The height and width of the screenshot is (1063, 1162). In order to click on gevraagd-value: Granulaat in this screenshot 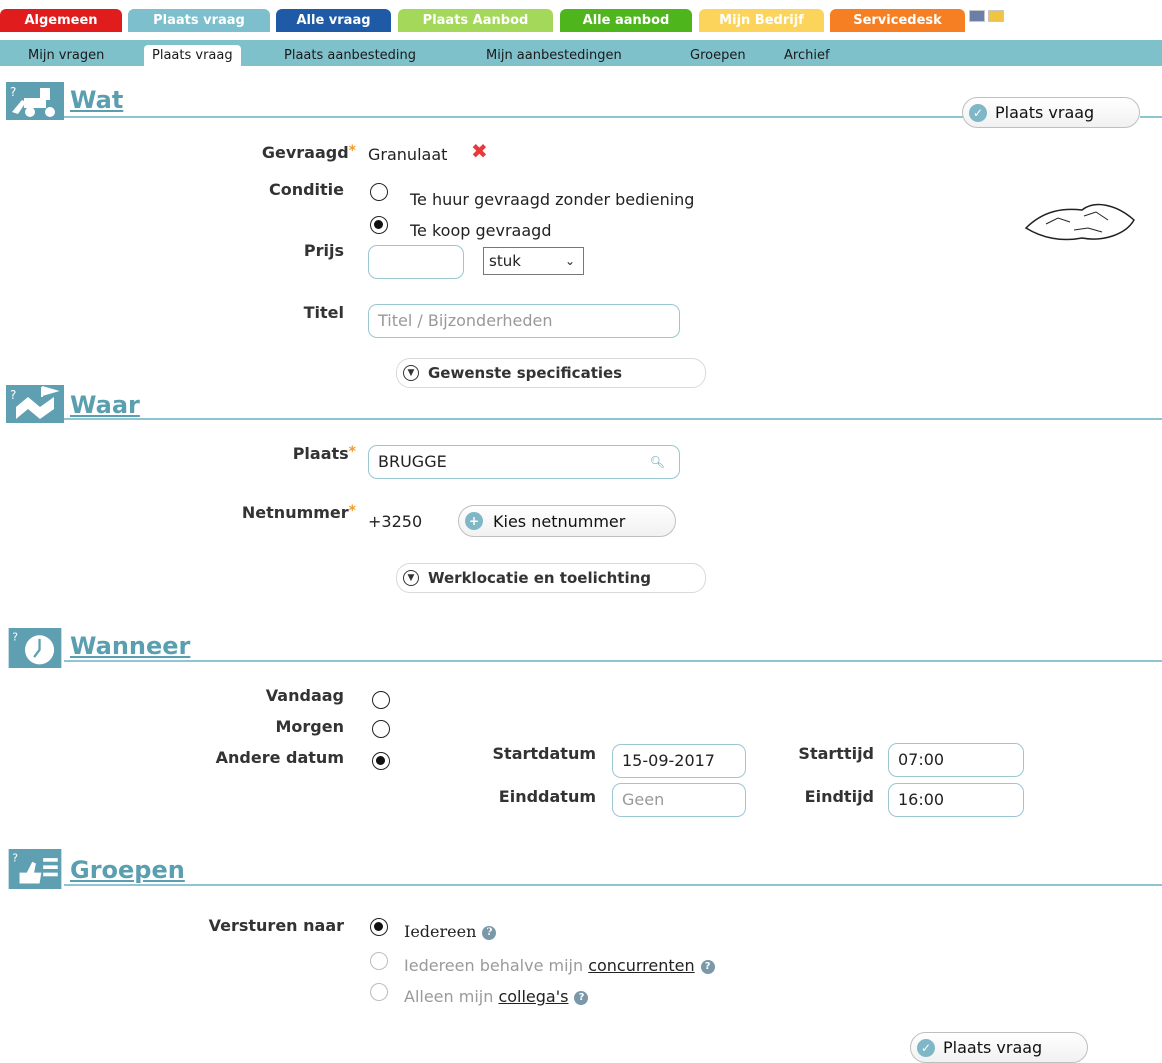, I will do `click(408, 154)`.